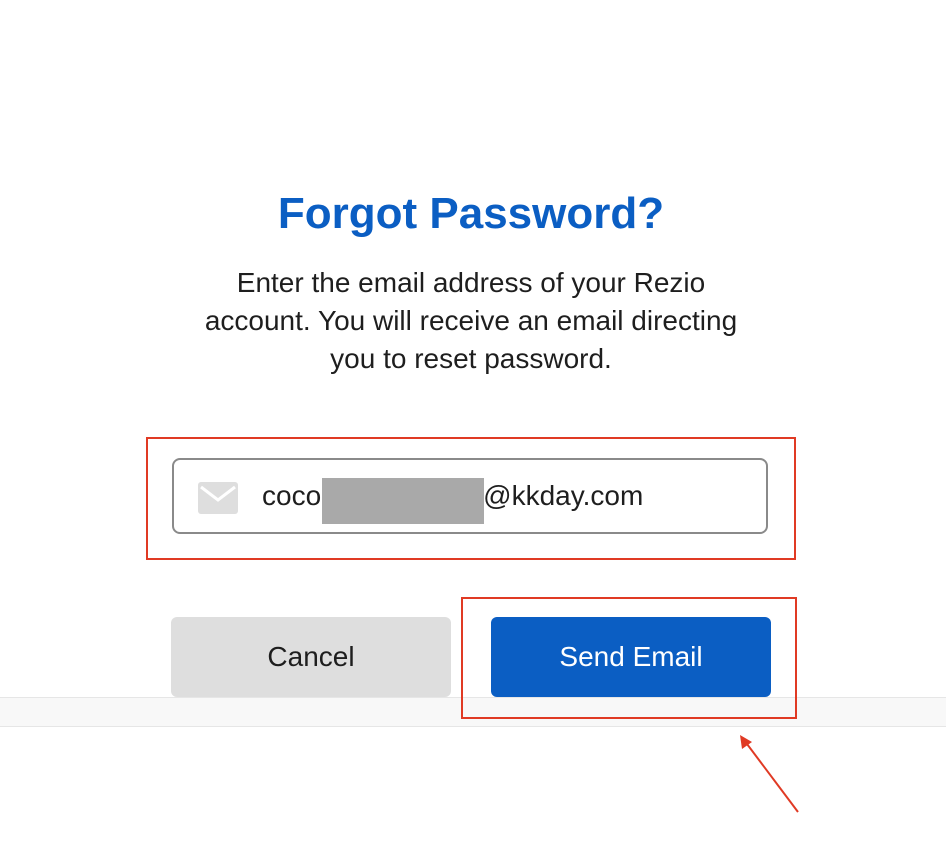  I want to click on email-visible-prefix: coco, so click(292, 495).